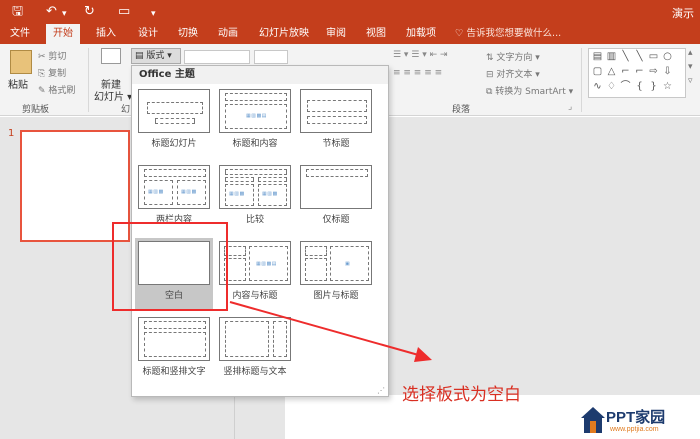 Image resolution: width=700 pixels, height=439 pixels. I want to click on new-slide-label-line2: 幻灯片 ▾, so click(113, 95).